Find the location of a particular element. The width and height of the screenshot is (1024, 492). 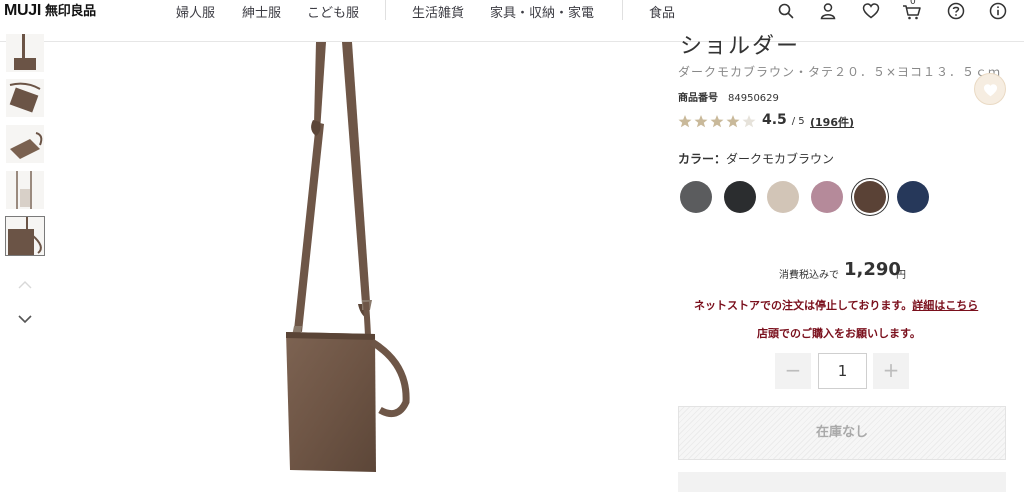

product-title: ショルダー is located at coordinates (740, 46).